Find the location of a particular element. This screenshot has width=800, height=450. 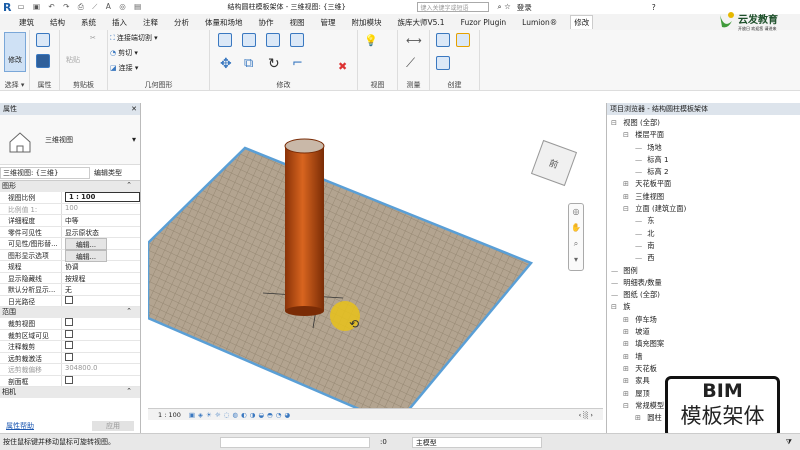

tab-8: 视图 is located at coordinates (297, 22).